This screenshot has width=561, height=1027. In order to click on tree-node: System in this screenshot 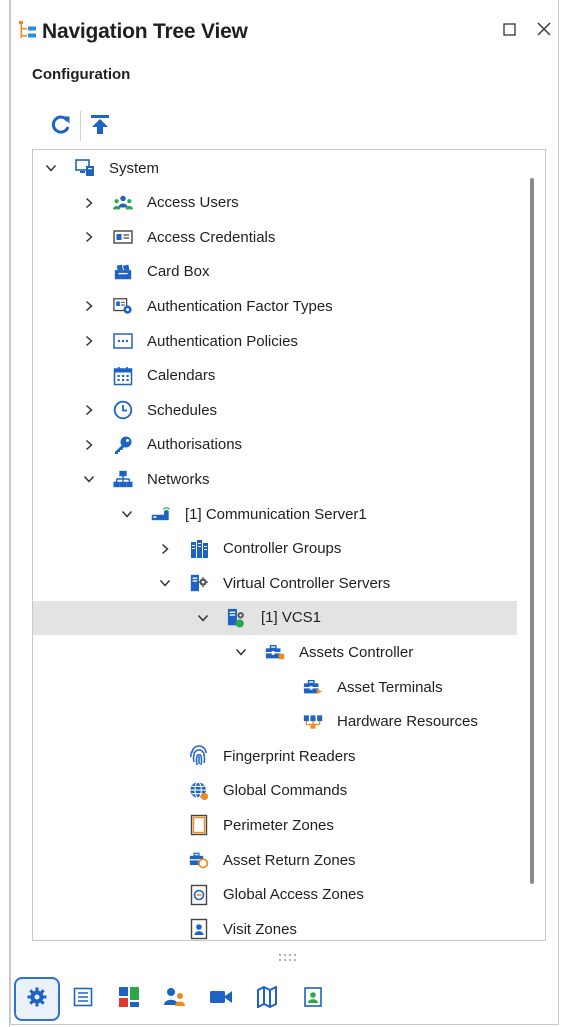, I will do `click(275, 168)`.